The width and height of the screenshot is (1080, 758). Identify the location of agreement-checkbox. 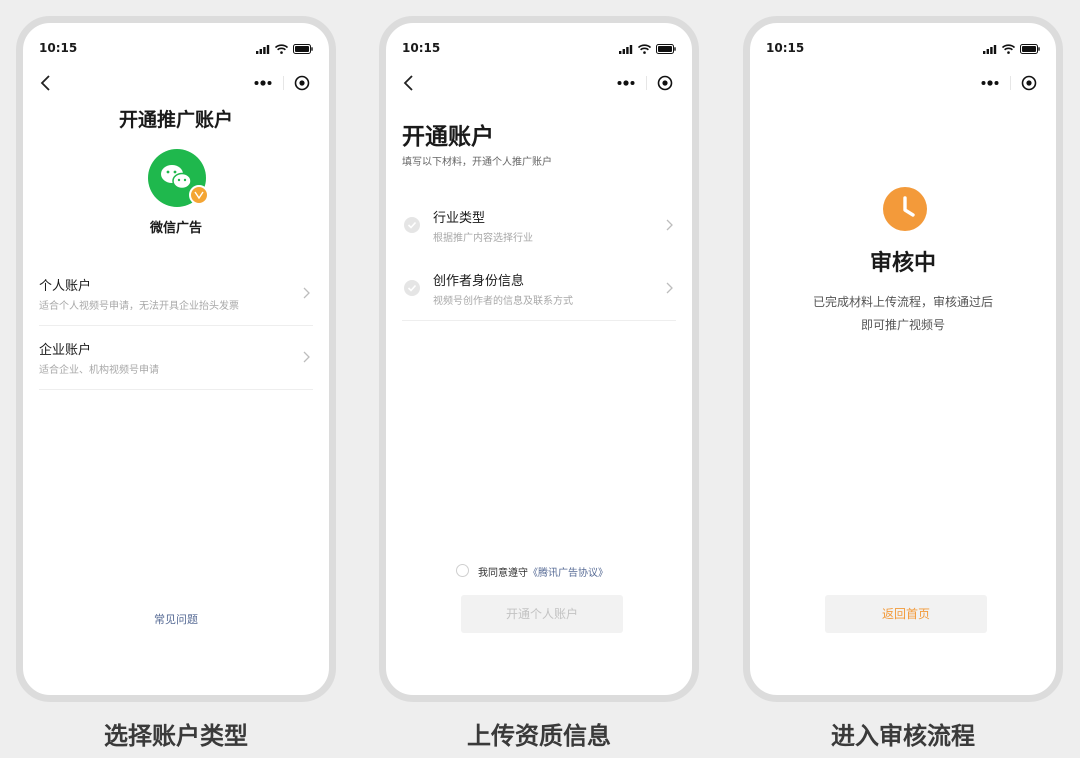
(462, 570).